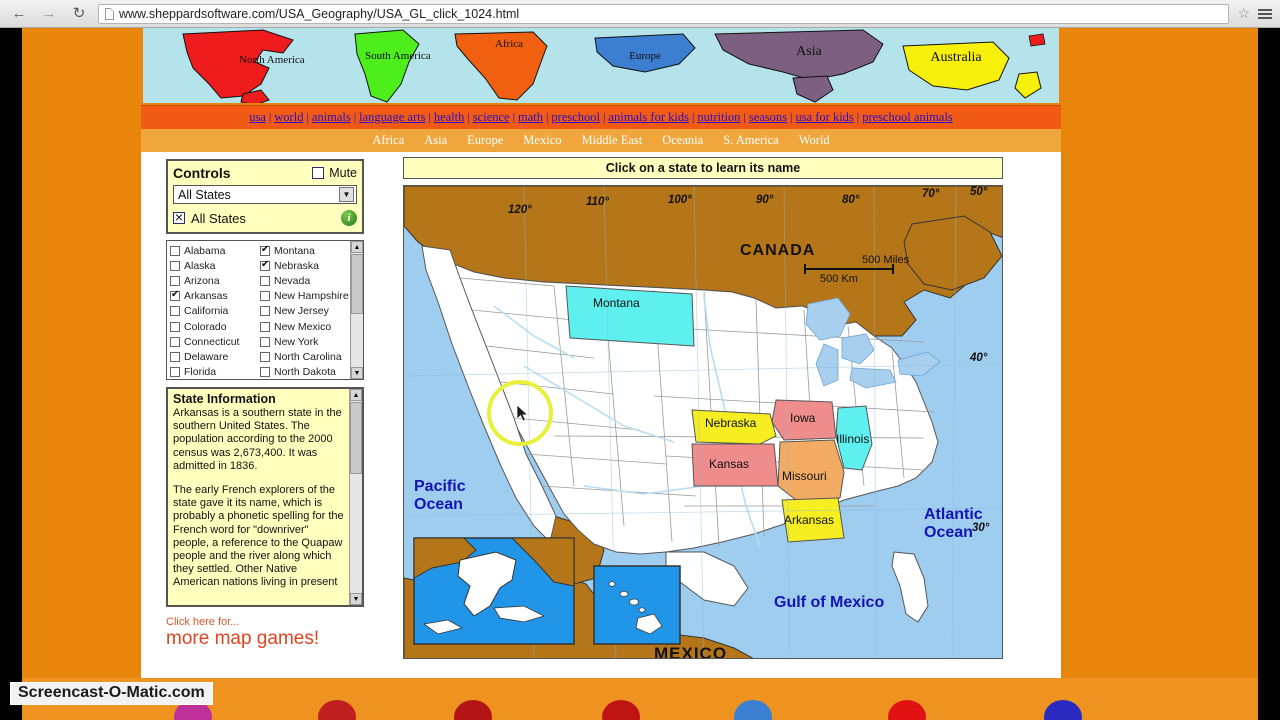 Image resolution: width=1280 pixels, height=720 pixels. What do you see at coordinates (179, 217) in the screenshot?
I see `all-states-checkbox` at bounding box center [179, 217].